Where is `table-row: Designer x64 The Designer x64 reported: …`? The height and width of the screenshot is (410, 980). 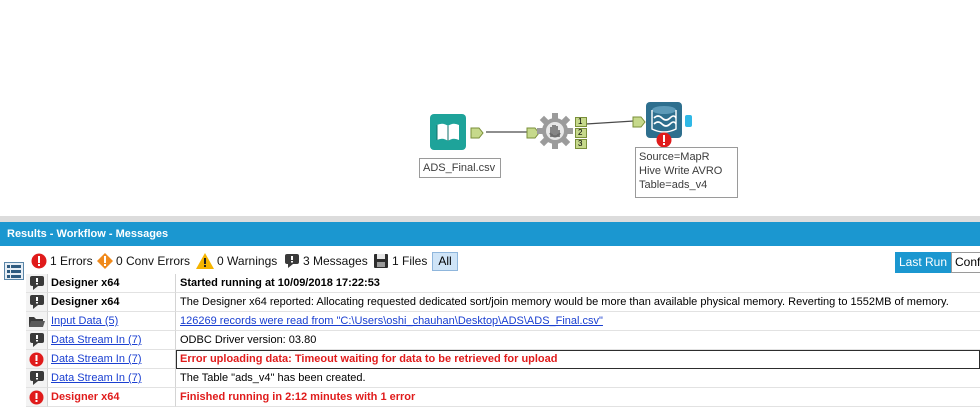 table-row: Designer x64 The Designer x64 reported: … is located at coordinates (503, 302).